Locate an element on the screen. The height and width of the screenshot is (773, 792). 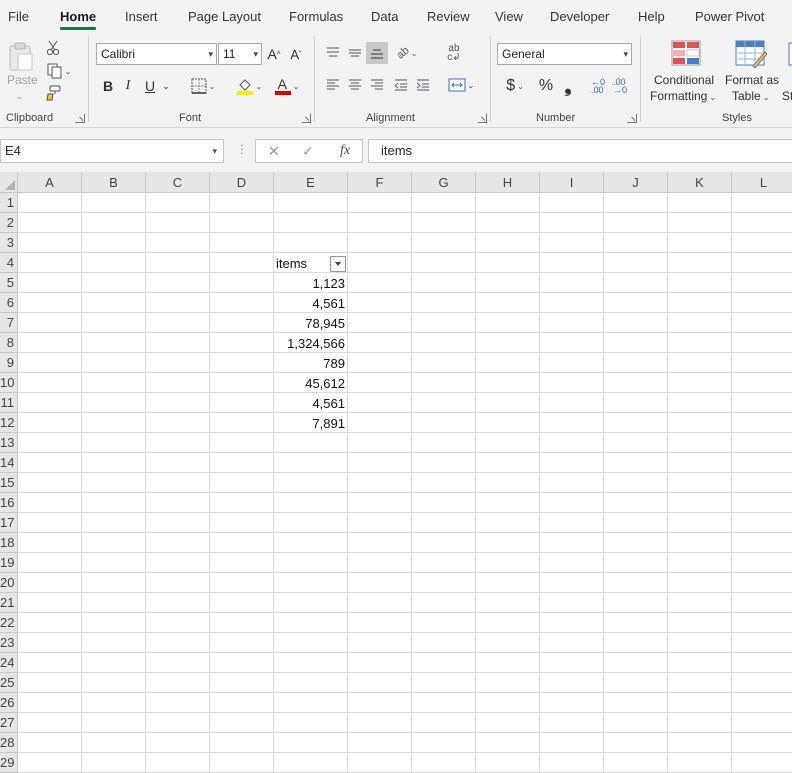
row-header-14: 14 is located at coordinates (9, 463).